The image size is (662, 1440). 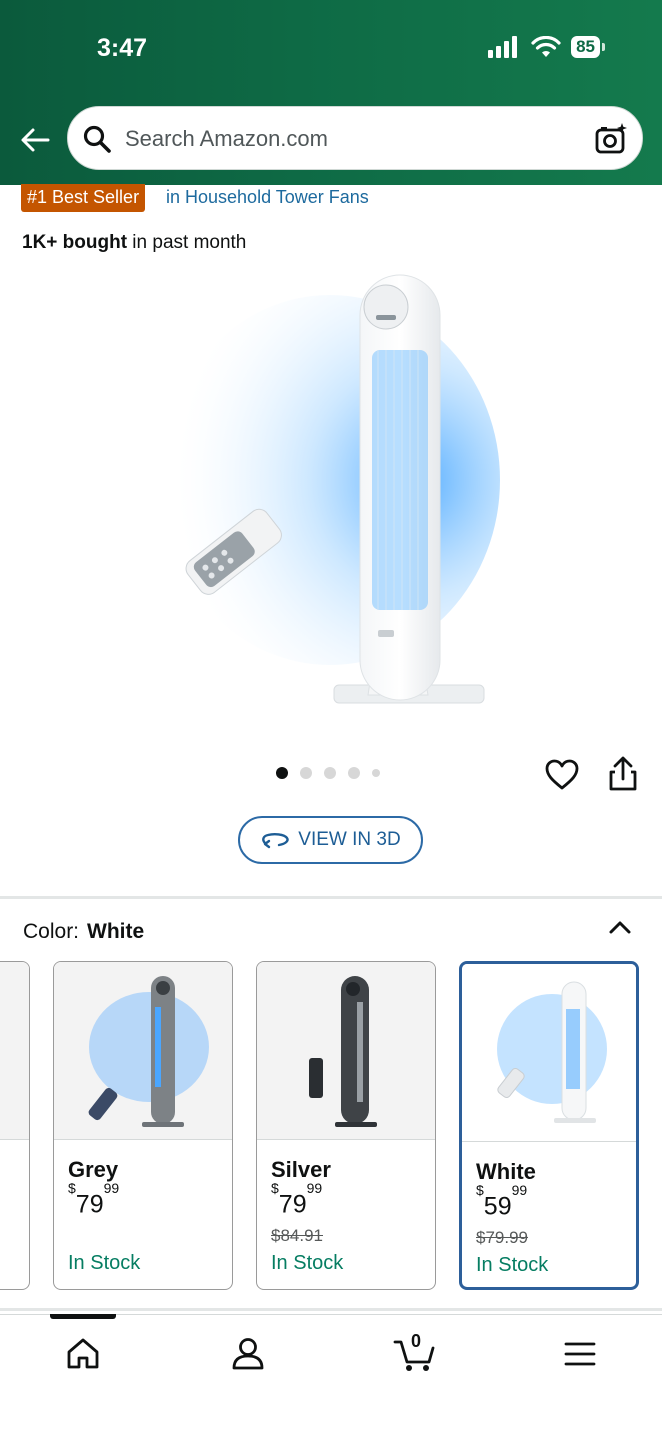 What do you see at coordinates (349, 839) in the screenshot?
I see `view-in-3d-label: VIEW IN 3D` at bounding box center [349, 839].